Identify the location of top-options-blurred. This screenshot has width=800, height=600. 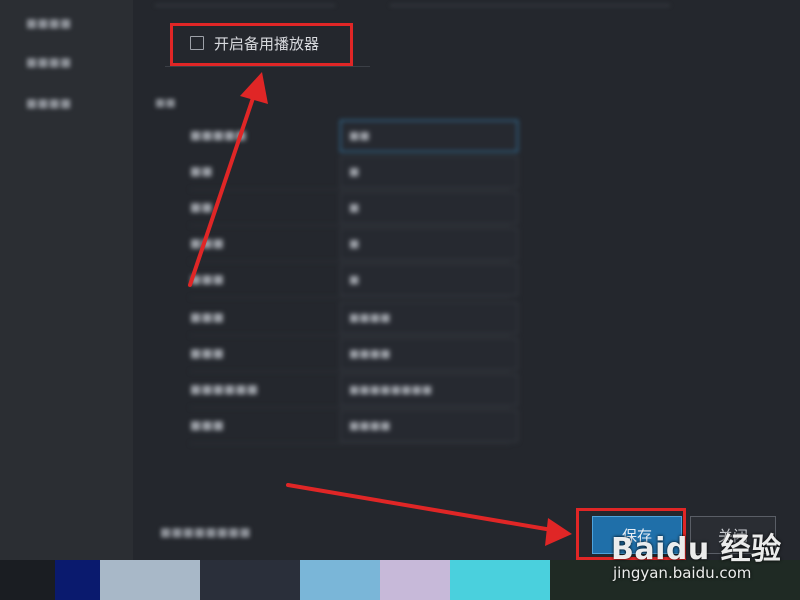
(415, 5).